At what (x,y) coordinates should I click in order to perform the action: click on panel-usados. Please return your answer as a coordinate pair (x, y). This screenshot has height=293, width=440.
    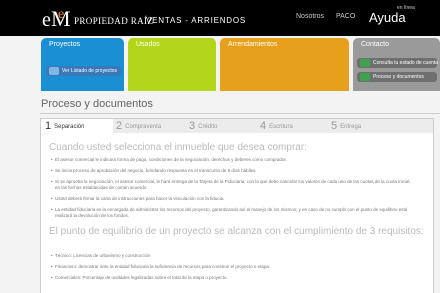
    Looking at the image, I should click on (172, 71).